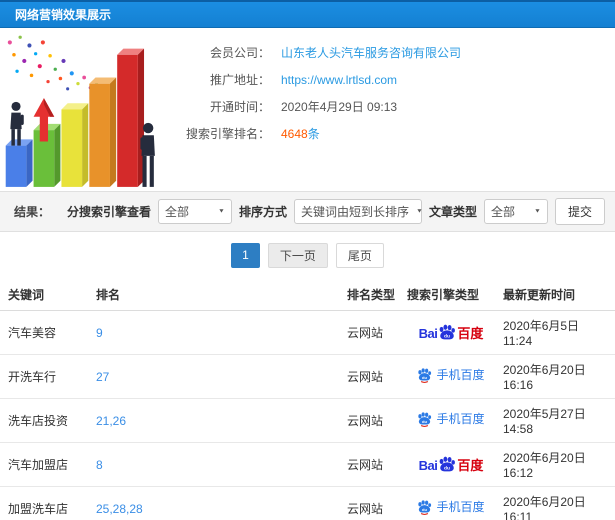  What do you see at coordinates (55, 64) in the screenshot?
I see `confetti-dots` at bounding box center [55, 64].